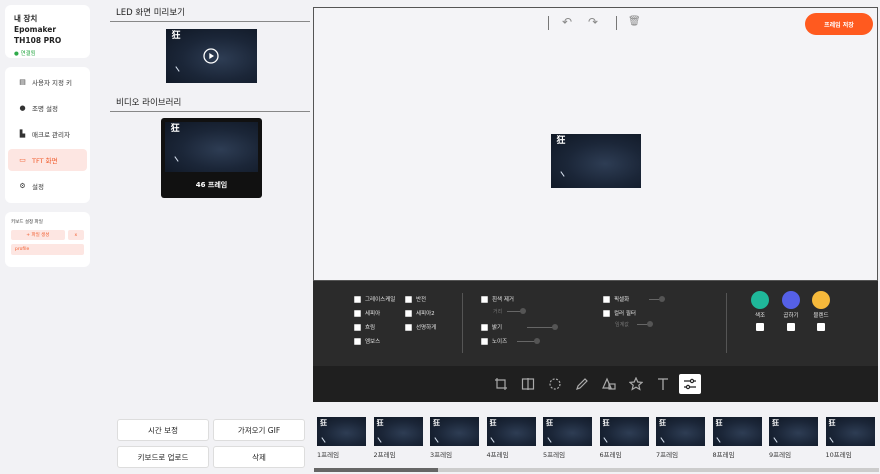  Describe the element at coordinates (516, 311) in the screenshot. I see `distance-slider` at that location.